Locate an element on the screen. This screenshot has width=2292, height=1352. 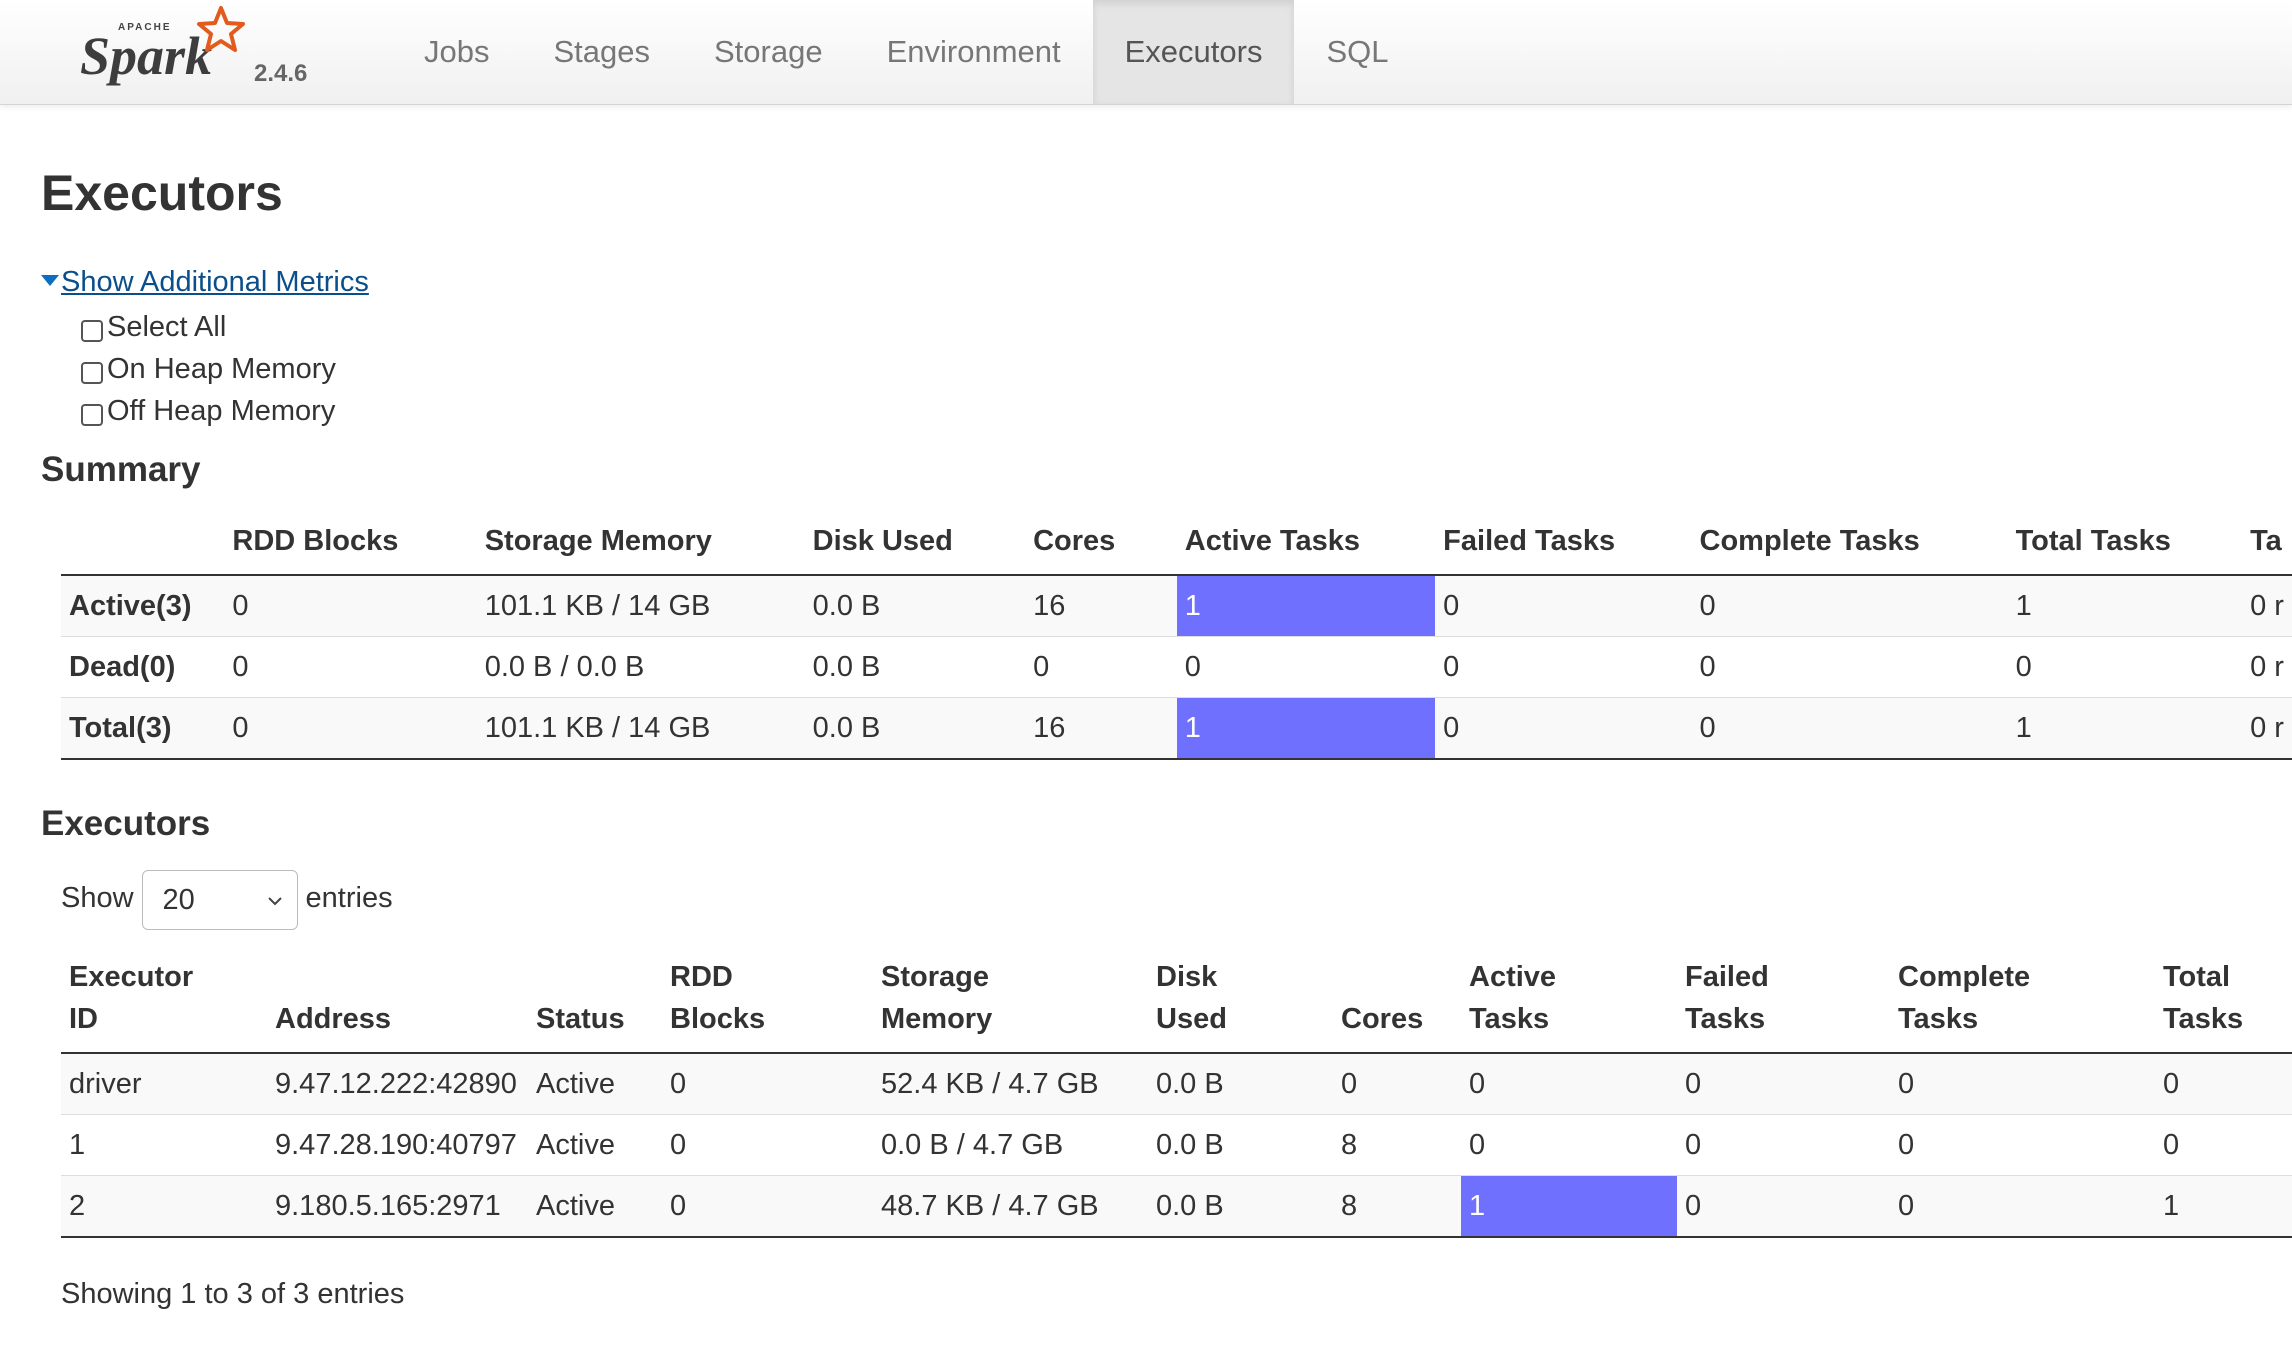
col-status: Status is located at coordinates (595, 1005).